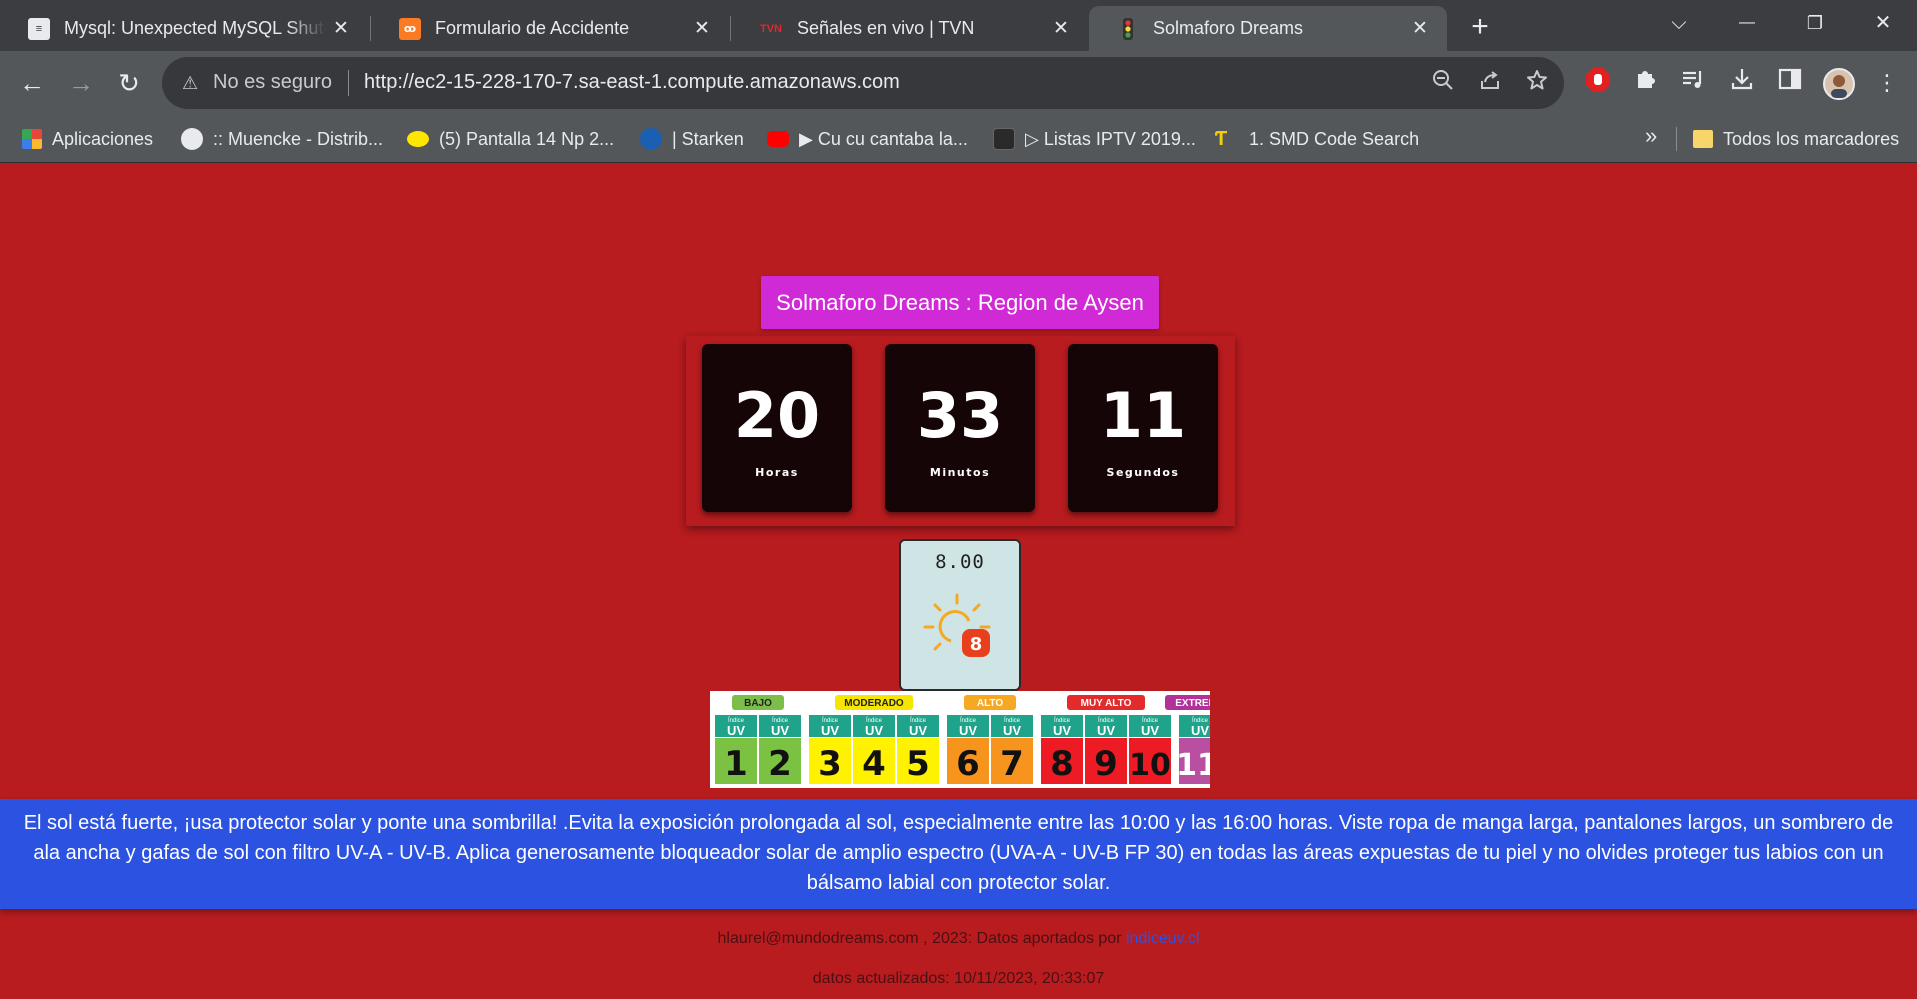 Image resolution: width=1917 pixels, height=999 pixels. I want to click on bookmark-starken: | Starken, so click(692, 139).